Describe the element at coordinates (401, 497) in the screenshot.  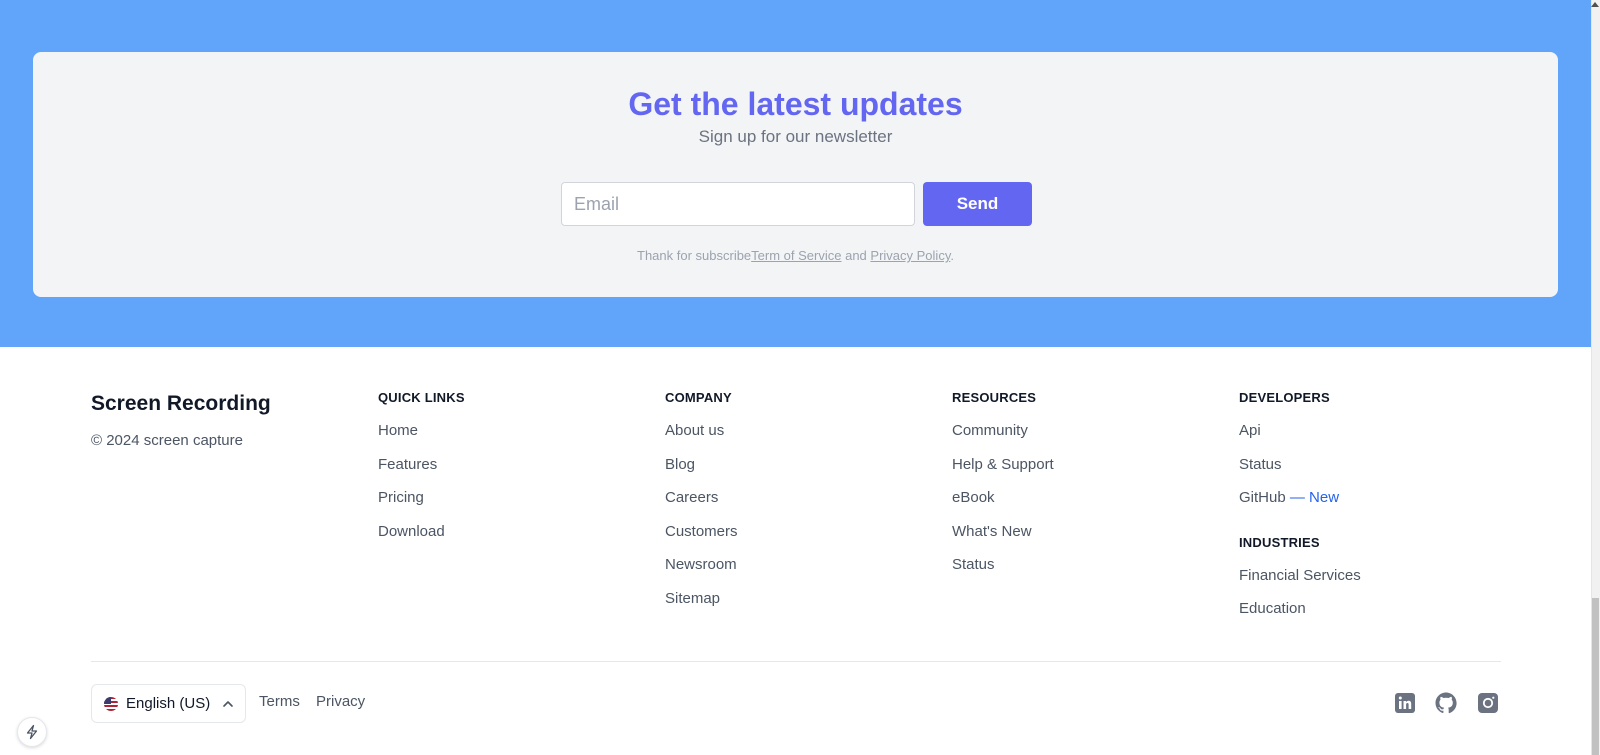
I see `footer-link-pricing: Pricing` at that location.